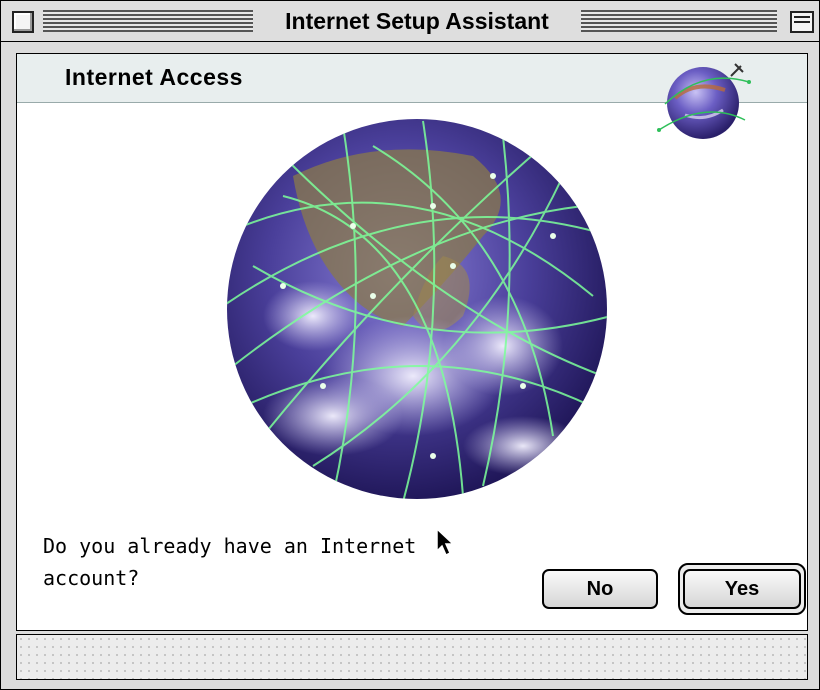 This screenshot has width=820, height=690. Describe the element at coordinates (412, 657) in the screenshot. I see `footer-bar` at that location.